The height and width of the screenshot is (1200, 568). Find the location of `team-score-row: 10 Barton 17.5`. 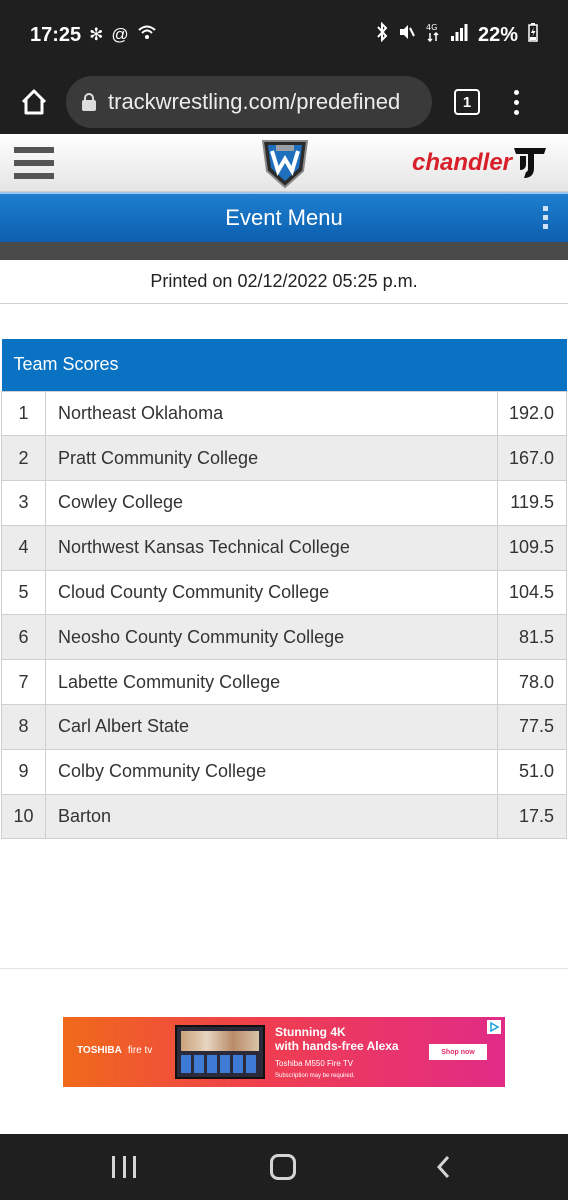

team-score-row: 10 Barton 17.5 is located at coordinates (284, 816).